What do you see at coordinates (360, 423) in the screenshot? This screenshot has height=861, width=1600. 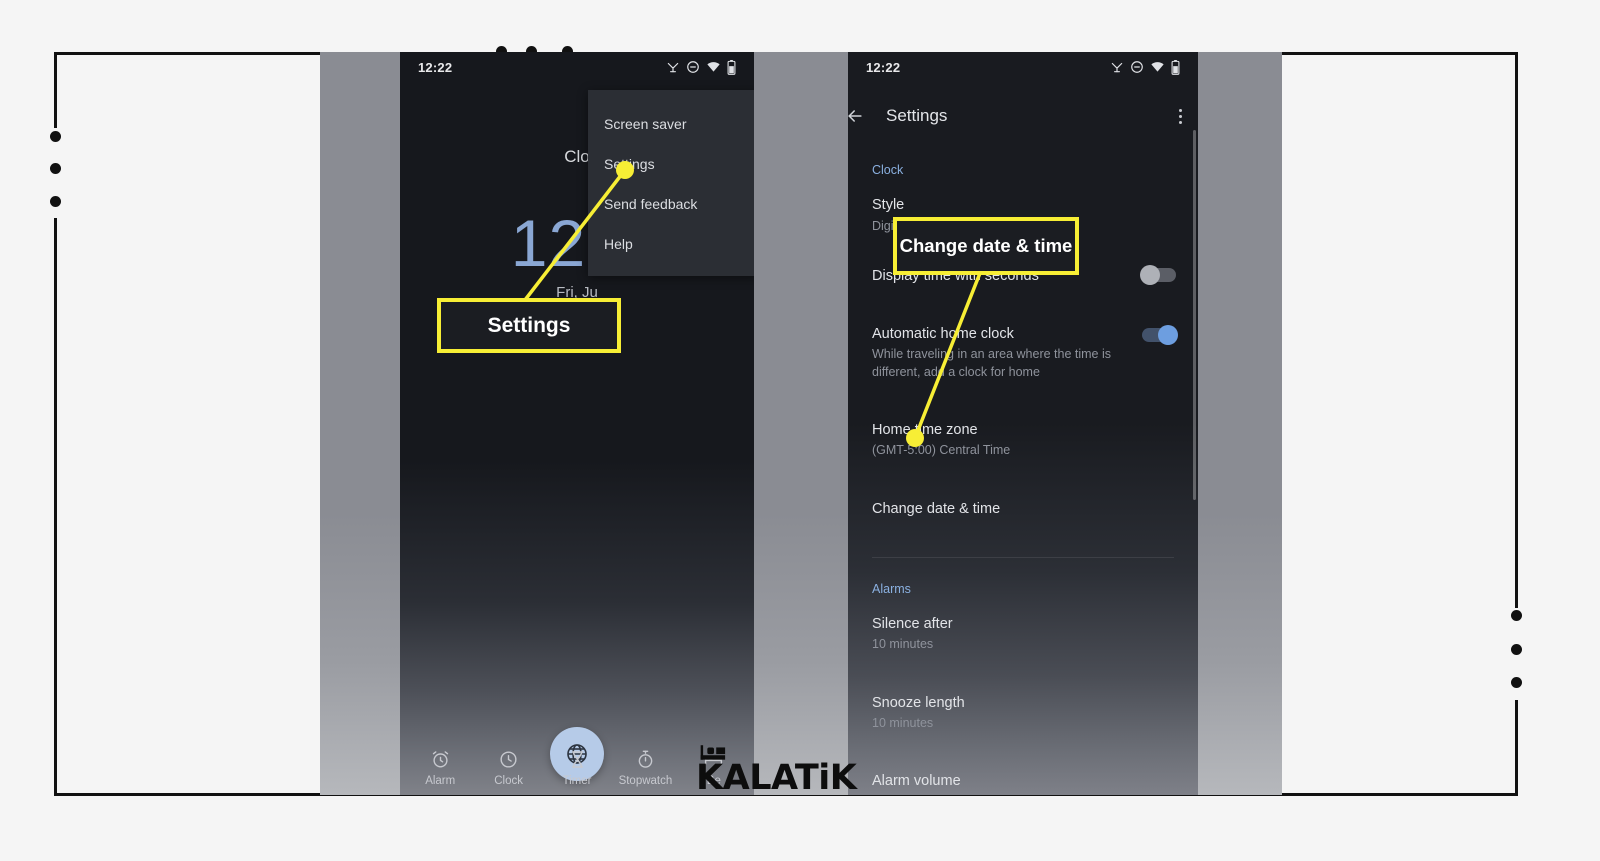 I see `band-left` at bounding box center [360, 423].